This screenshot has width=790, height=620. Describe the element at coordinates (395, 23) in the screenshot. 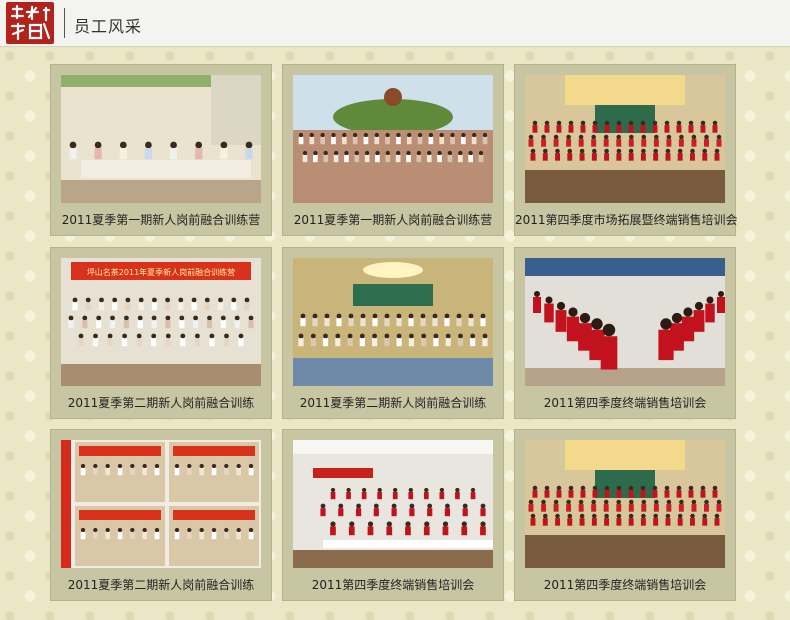

I see `page-header: 员工风采` at that location.